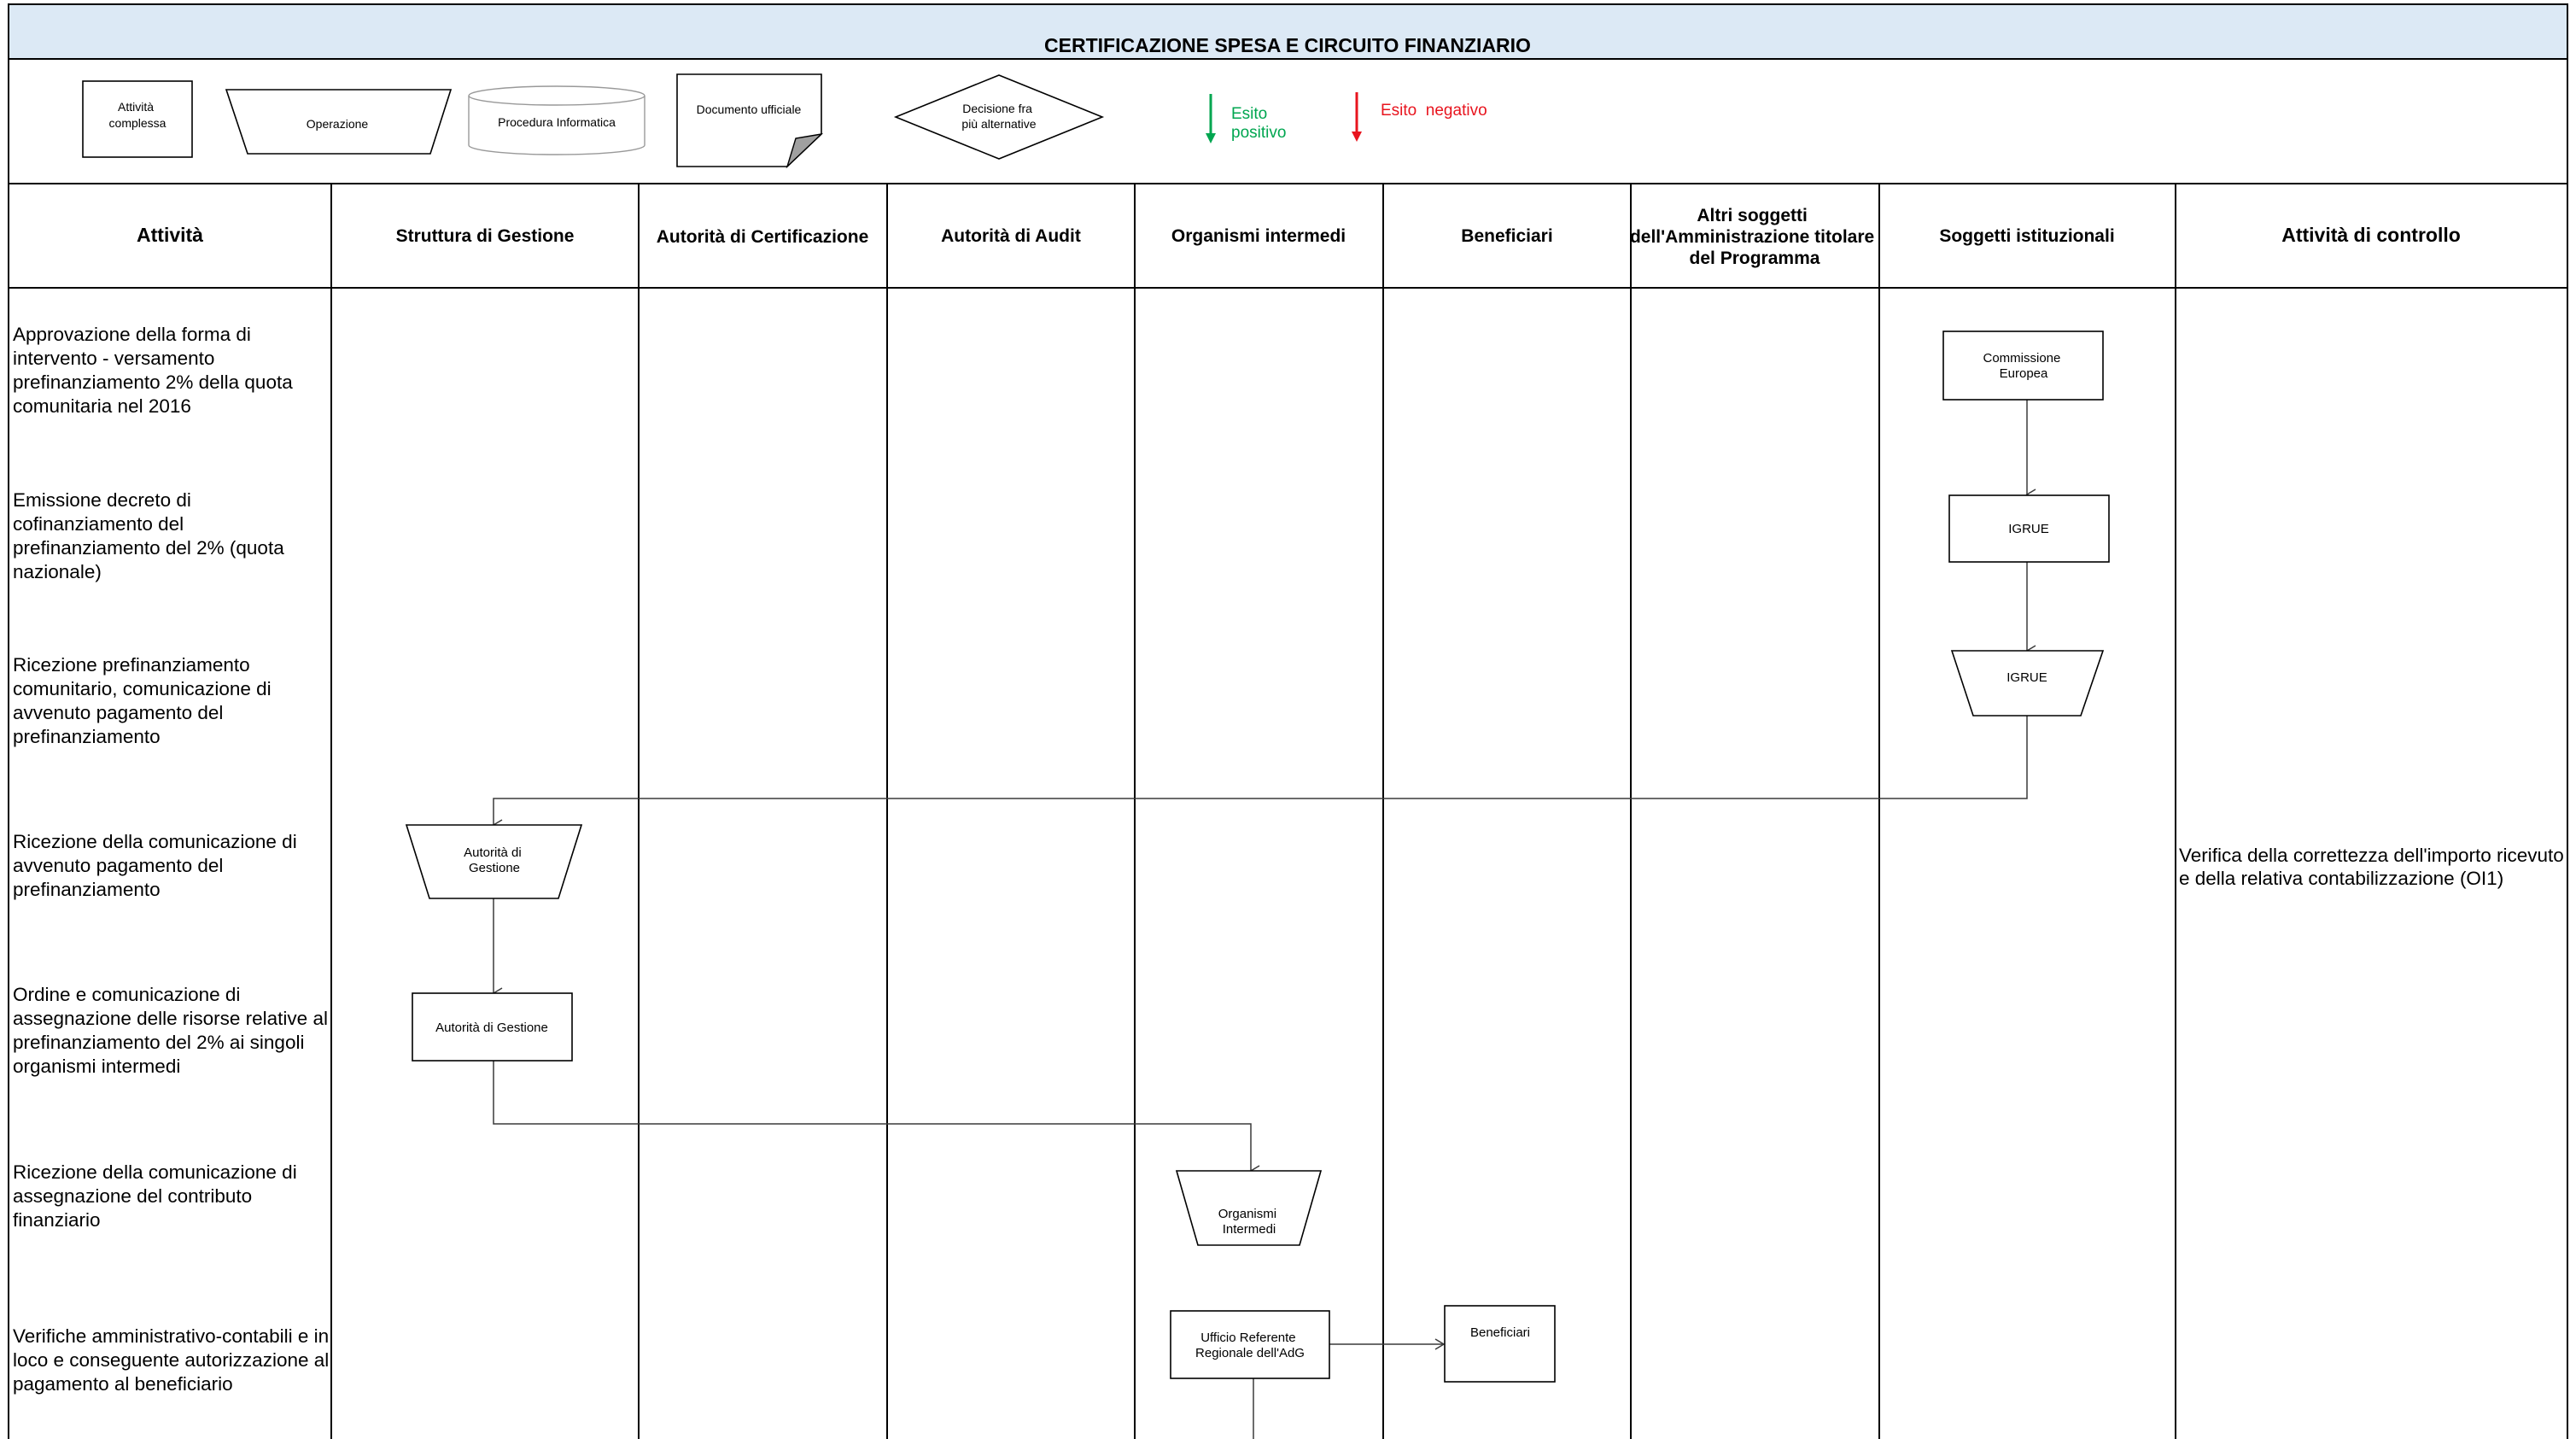 This screenshot has height=1439, width=2576. Describe the element at coordinates (763, 237) in the screenshot. I see `column-header-autorita-di-certificazione: Autorità di Certificazione` at that location.